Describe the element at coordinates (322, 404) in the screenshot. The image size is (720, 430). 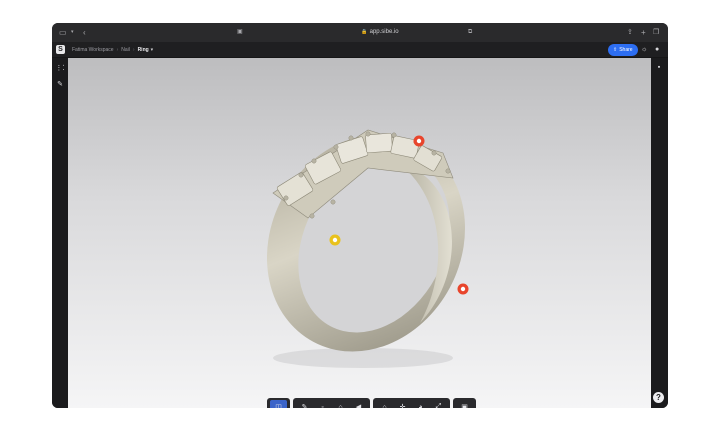
I see `point-icon: ◦` at that location.